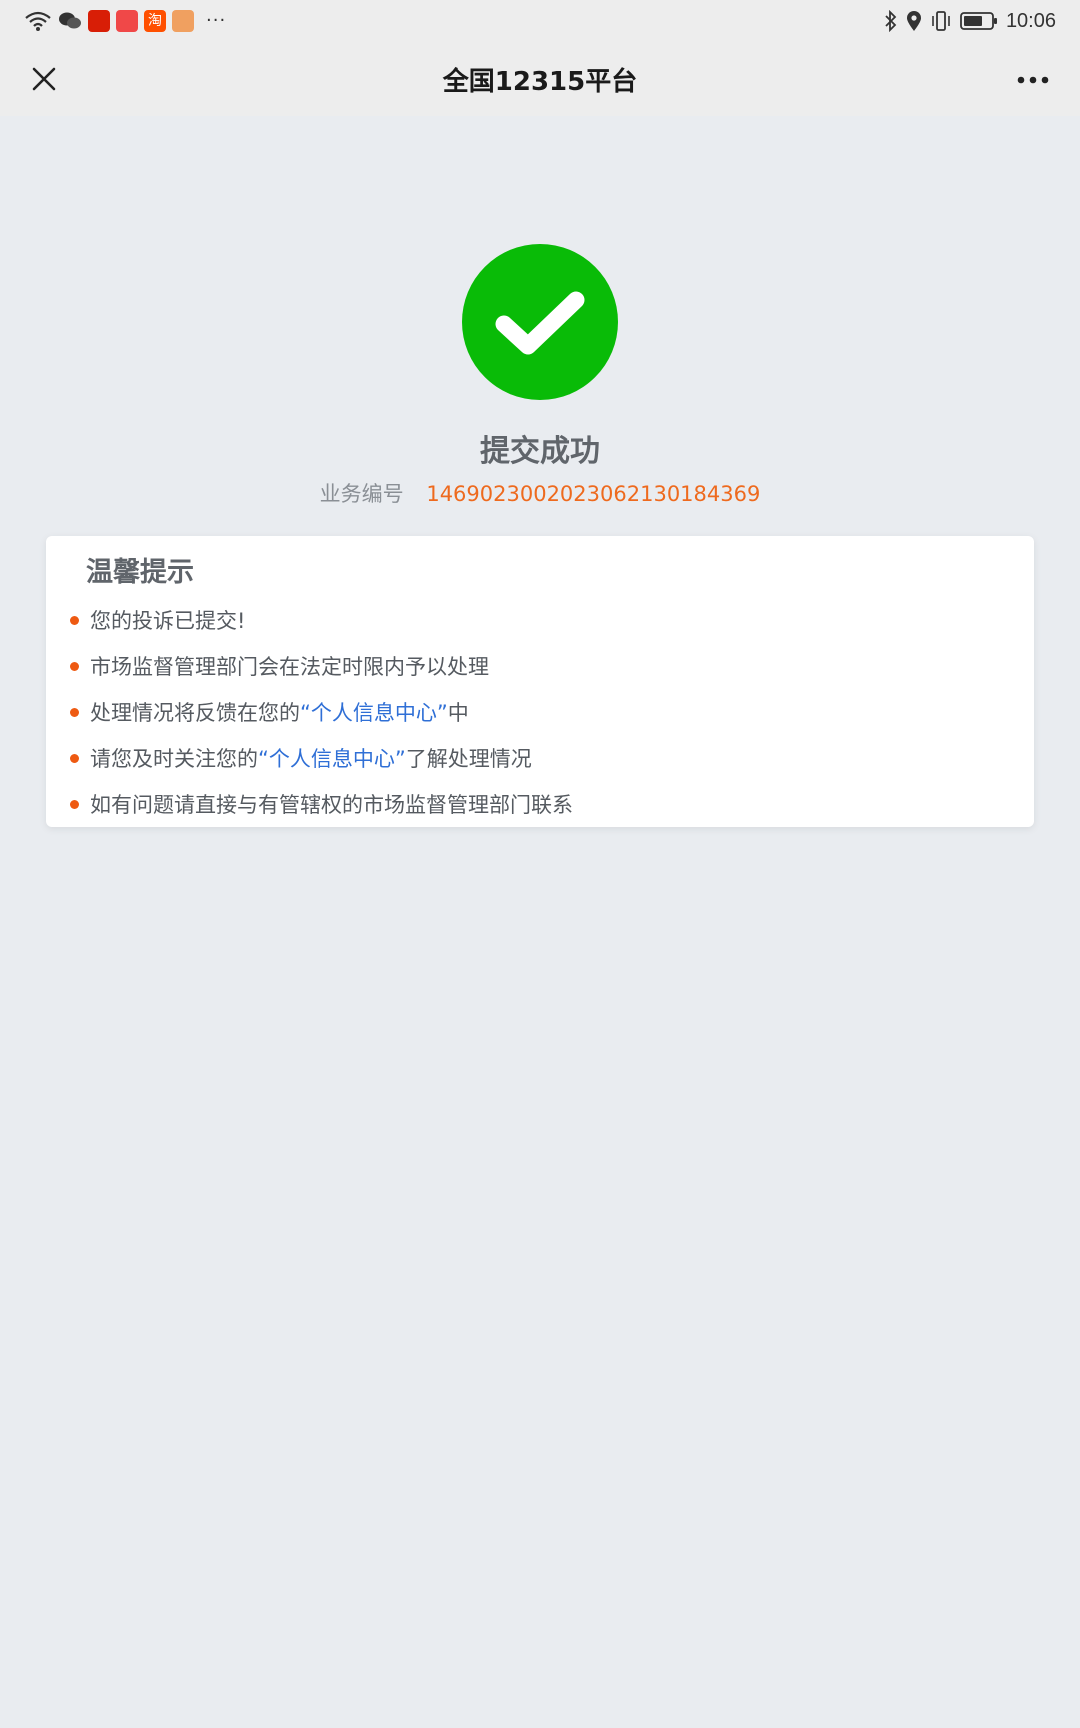 This screenshot has width=1080, height=1728. What do you see at coordinates (331, 805) in the screenshot?
I see `tip-text: 如有问题请直接与有管辖权的市场监督管理部门联系` at bounding box center [331, 805].